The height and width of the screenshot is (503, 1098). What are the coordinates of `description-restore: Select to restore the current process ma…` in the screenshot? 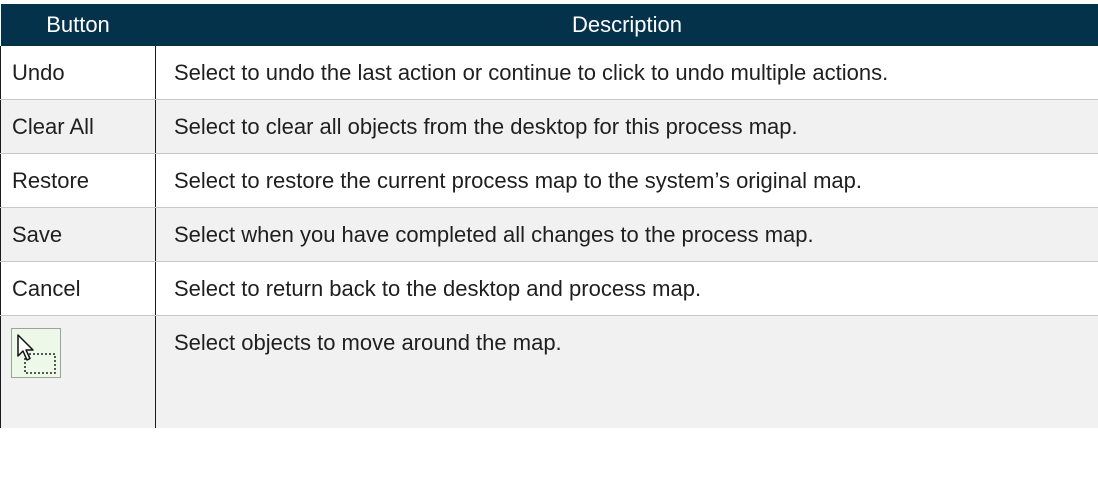 It's located at (626, 180).